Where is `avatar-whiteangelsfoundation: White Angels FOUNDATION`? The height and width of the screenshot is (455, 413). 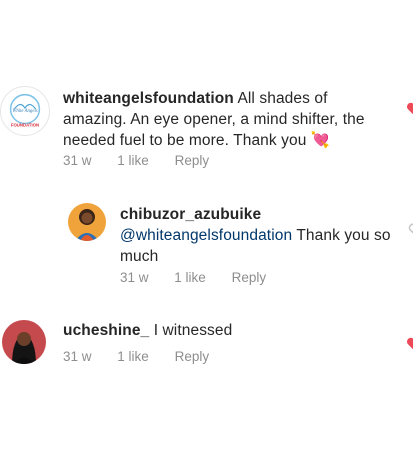
avatar-whiteangelsfoundation: White Angels FOUNDATION is located at coordinates (25, 111).